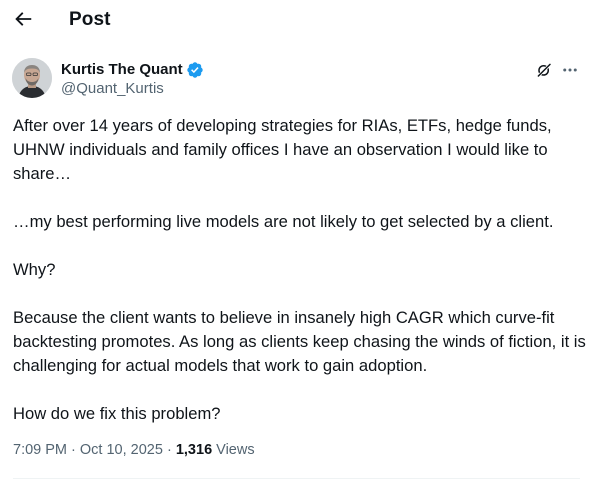  Describe the element at coordinates (122, 70) in the screenshot. I see `author-display-name: Kurtis The Quant` at that location.